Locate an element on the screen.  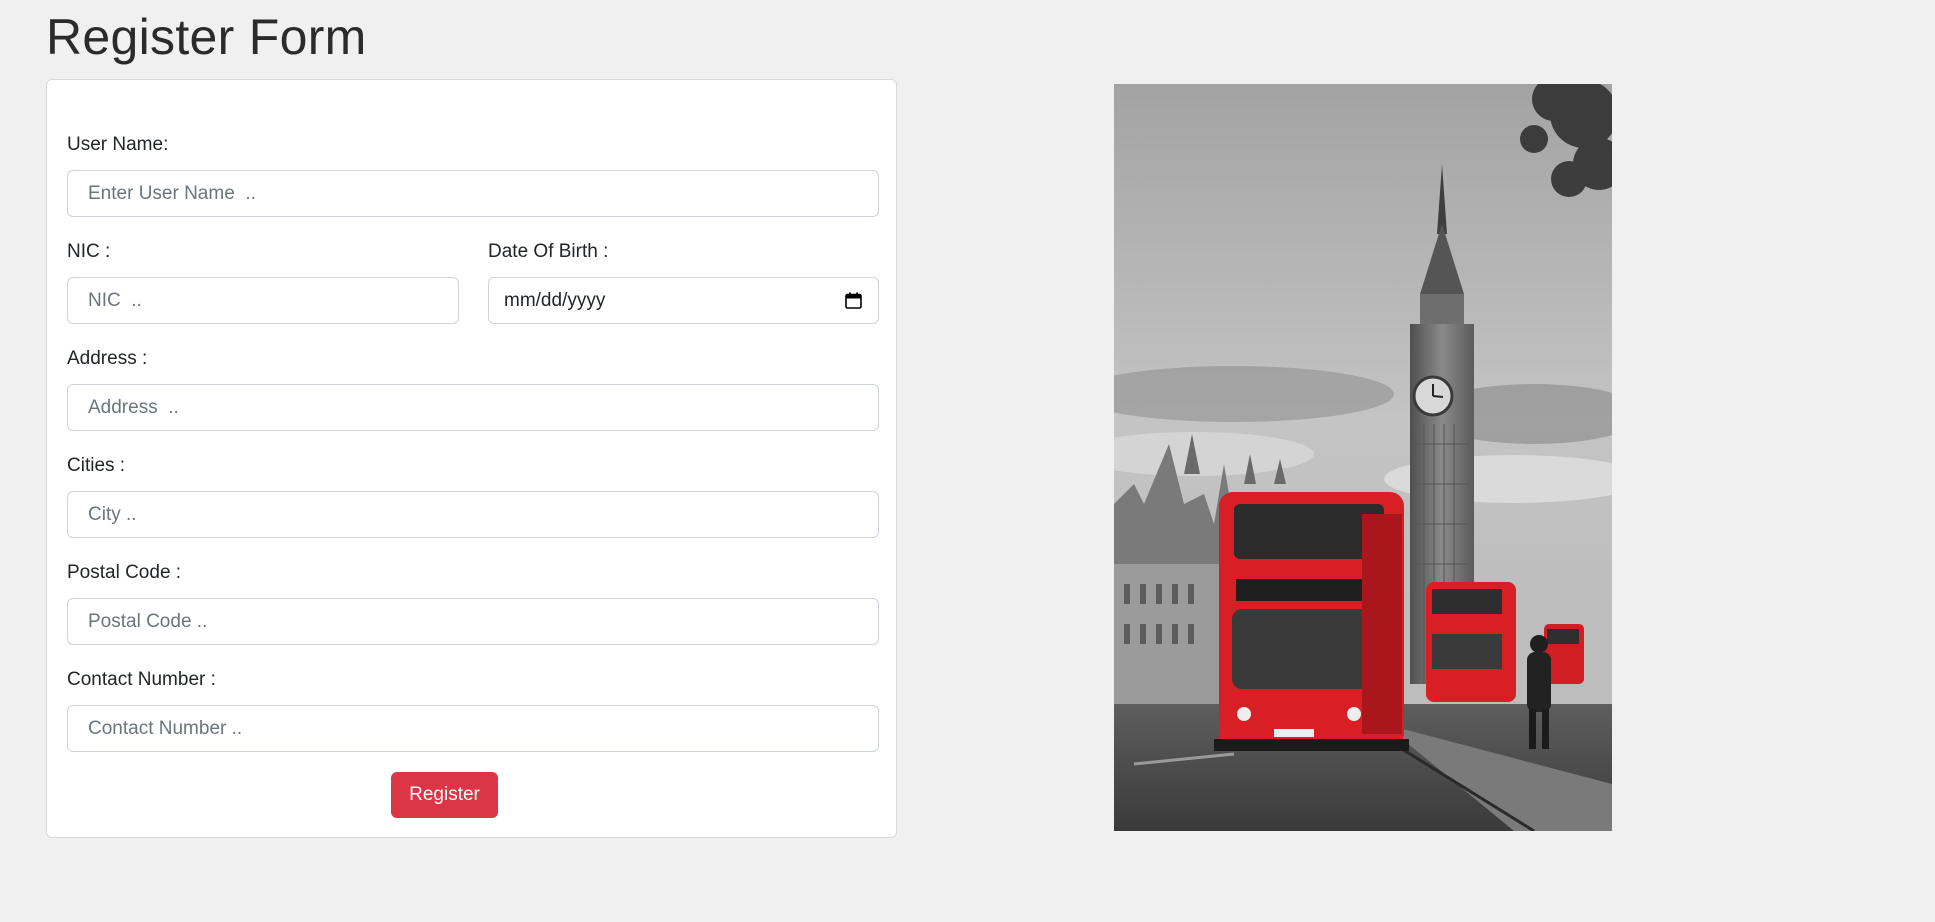
register-button: Register is located at coordinates (444, 795).